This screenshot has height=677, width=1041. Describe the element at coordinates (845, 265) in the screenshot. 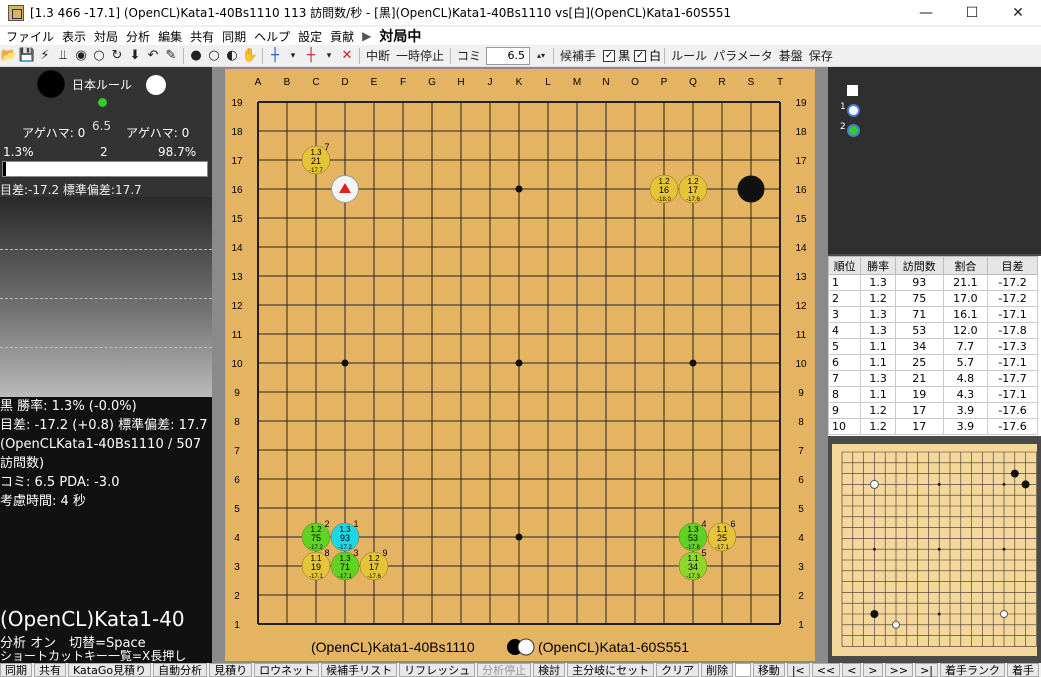

I see `col-rank: 順位` at that location.